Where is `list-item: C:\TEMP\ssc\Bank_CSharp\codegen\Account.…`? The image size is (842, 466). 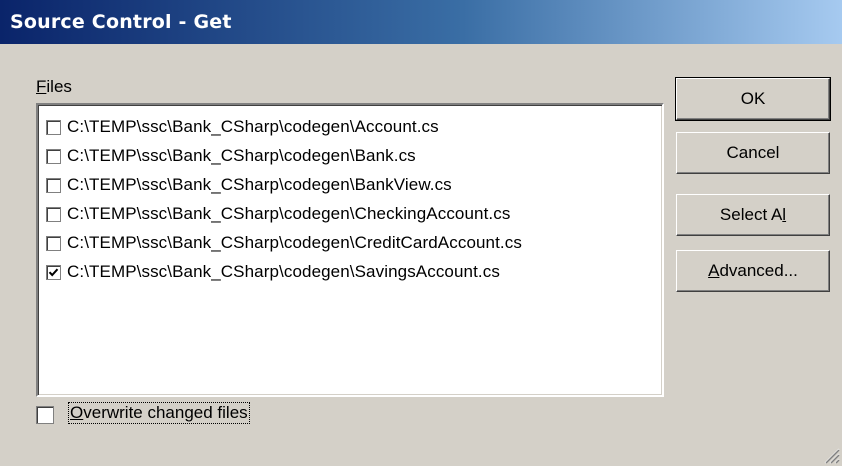 list-item: C:\TEMP\ssc\Bank_CSharp\codegen\Account.… is located at coordinates (242, 127).